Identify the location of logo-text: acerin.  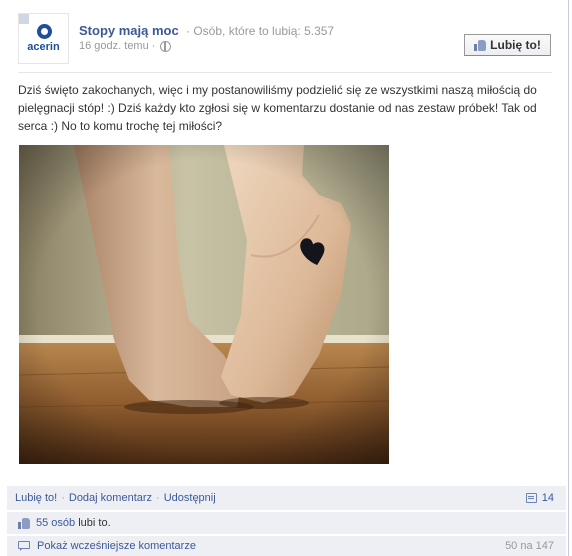
(43, 47).